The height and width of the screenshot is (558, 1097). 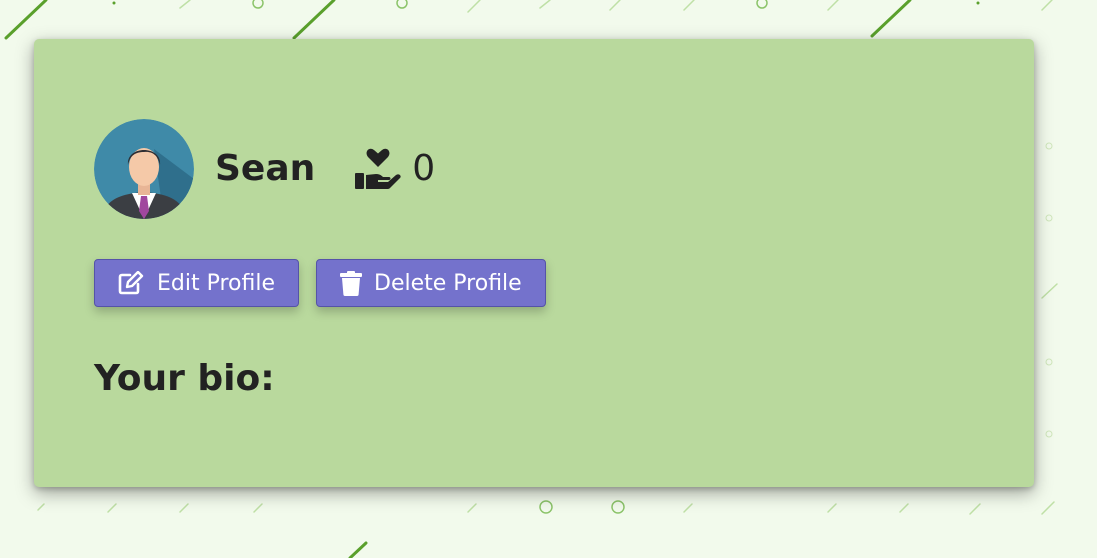 I want to click on trash-icon, so click(x=351, y=283).